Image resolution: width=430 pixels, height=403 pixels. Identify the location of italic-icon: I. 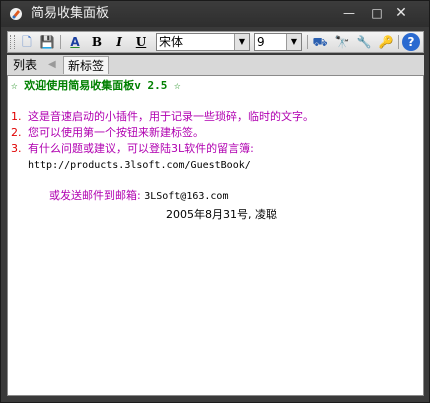
(119, 42).